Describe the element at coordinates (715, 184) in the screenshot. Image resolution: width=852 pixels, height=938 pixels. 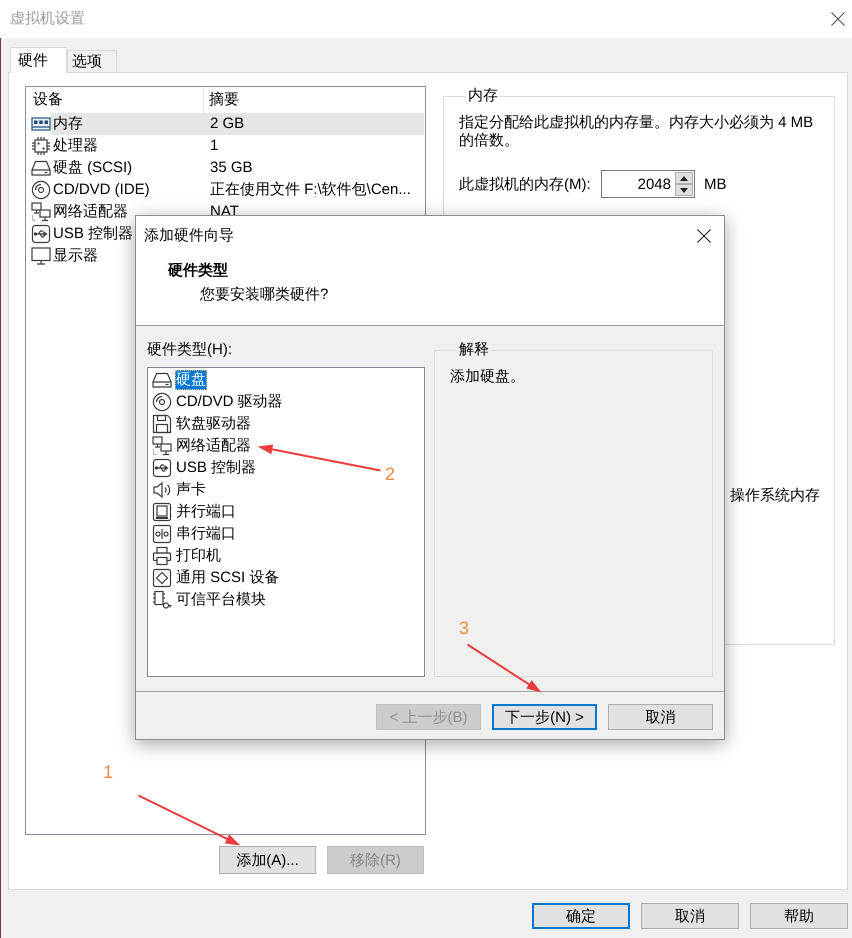
I see `unit-label: MB` at that location.